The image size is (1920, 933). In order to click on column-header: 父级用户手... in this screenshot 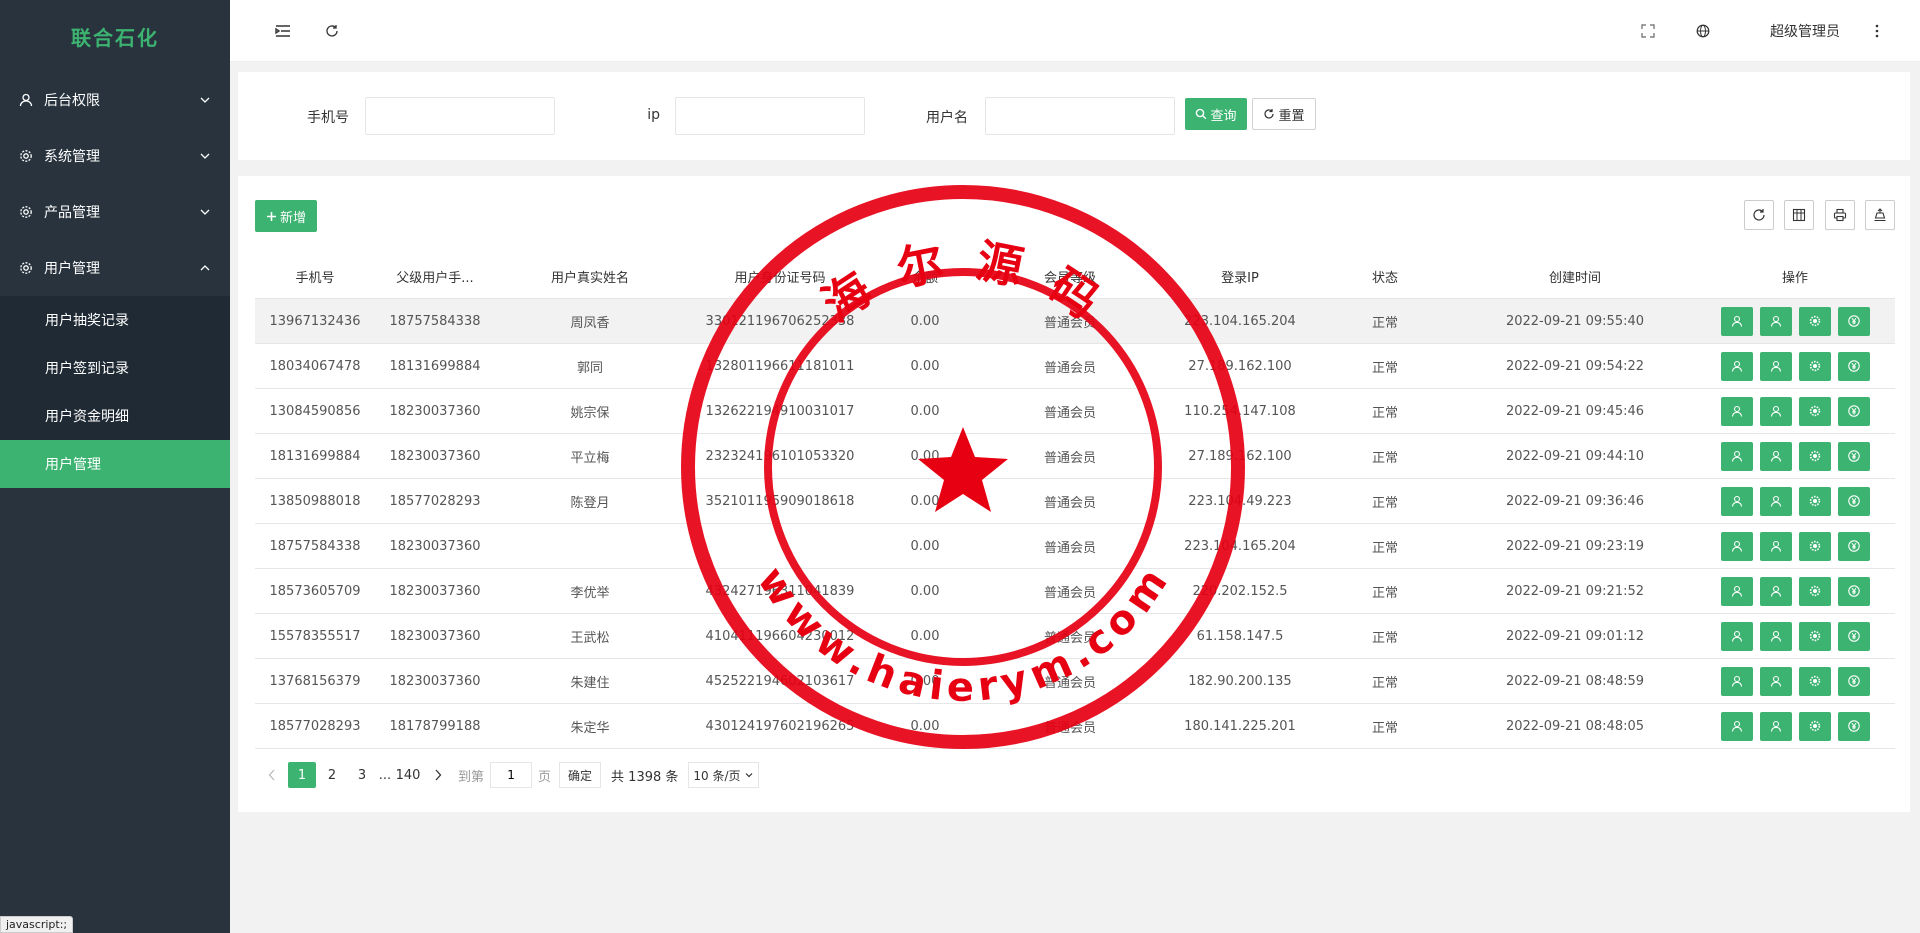, I will do `click(435, 276)`.